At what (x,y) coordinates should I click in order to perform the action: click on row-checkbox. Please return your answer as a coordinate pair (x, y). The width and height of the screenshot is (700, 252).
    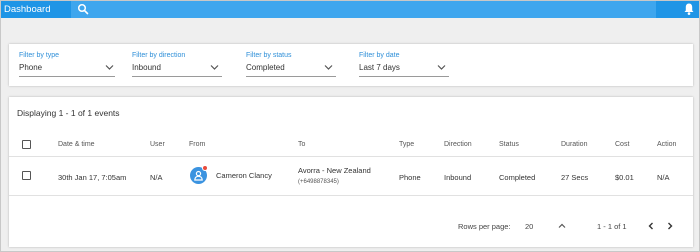
    Looking at the image, I should click on (26, 175).